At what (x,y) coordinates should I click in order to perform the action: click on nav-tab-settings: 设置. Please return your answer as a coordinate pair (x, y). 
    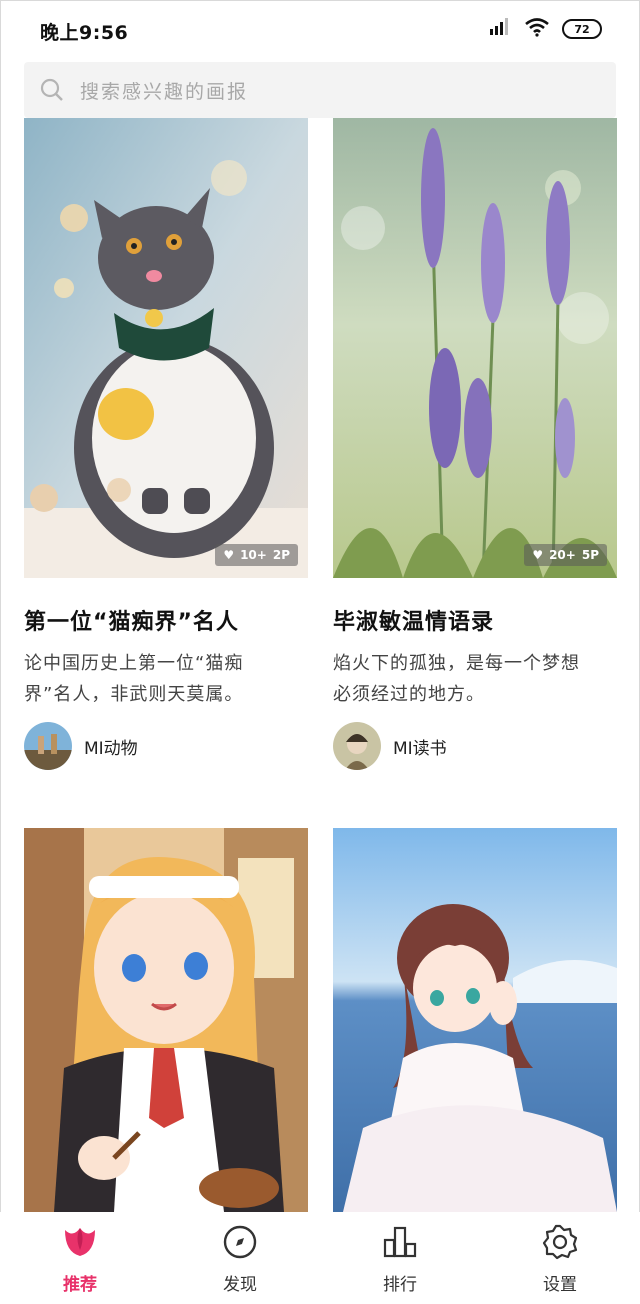
    Looking at the image, I should click on (560, 1258).